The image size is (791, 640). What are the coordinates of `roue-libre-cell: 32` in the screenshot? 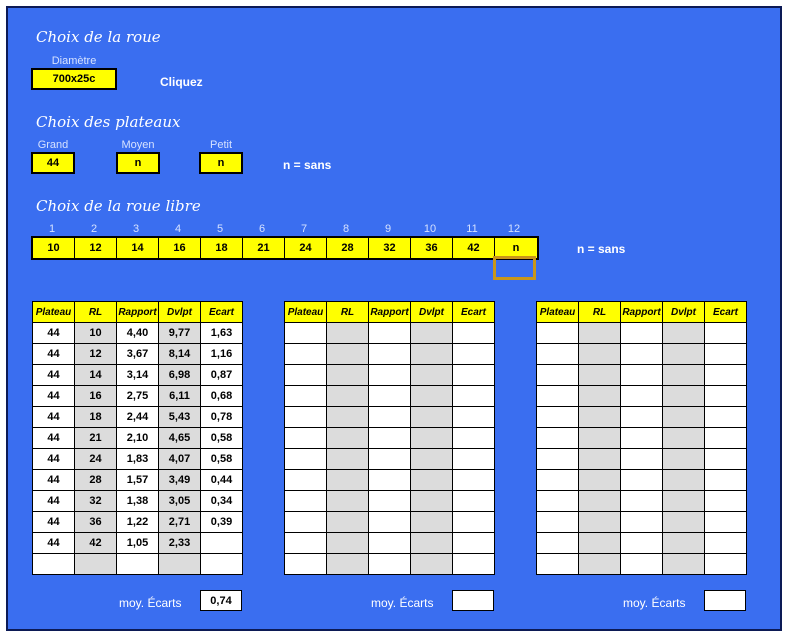 It's located at (390, 248).